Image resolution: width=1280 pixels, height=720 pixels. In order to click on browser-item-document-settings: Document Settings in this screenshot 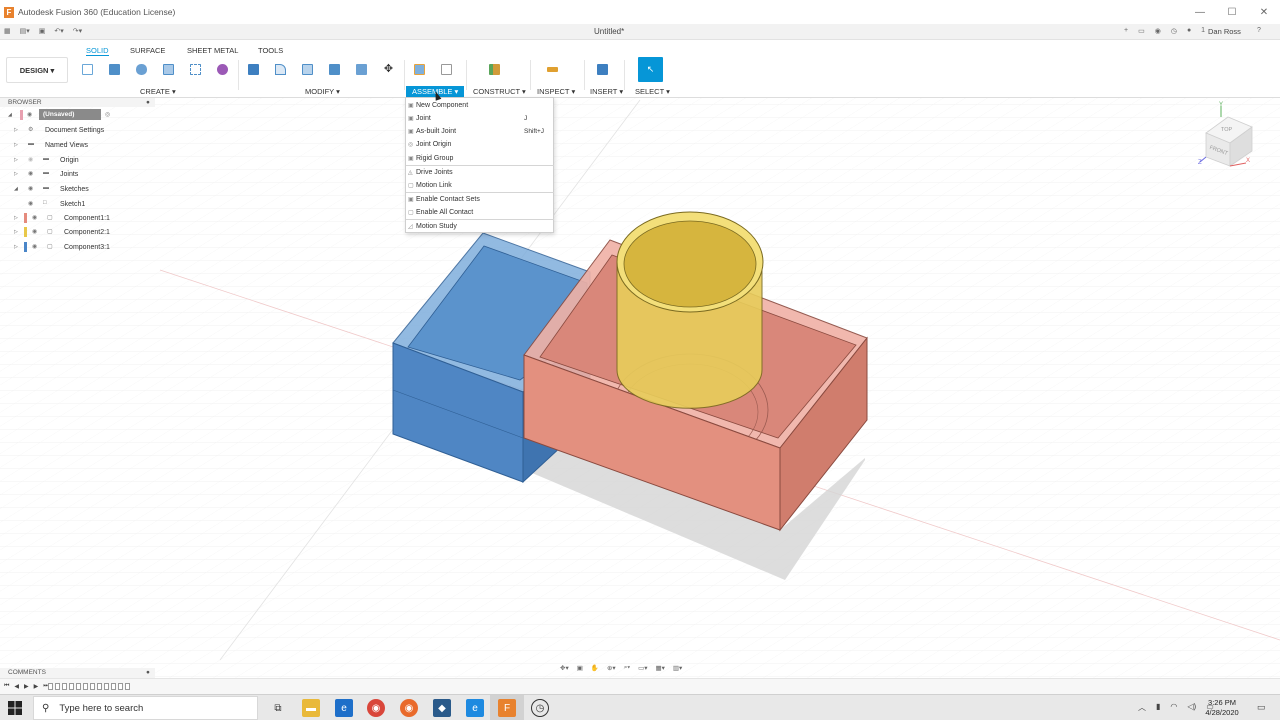, I will do `click(74, 130)`.